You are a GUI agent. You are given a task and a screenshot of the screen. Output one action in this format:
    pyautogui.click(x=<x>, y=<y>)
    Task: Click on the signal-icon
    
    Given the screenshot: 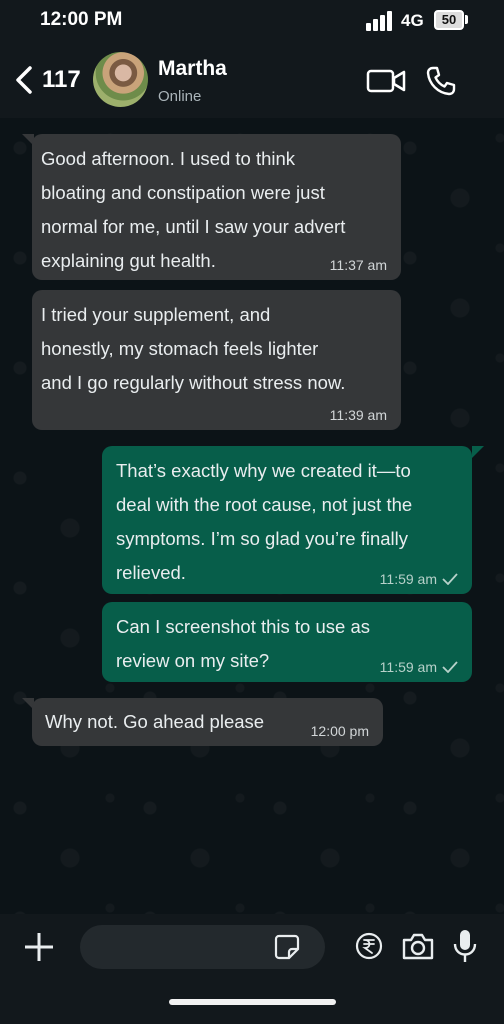 What is the action you would take?
    pyautogui.click(x=380, y=21)
    